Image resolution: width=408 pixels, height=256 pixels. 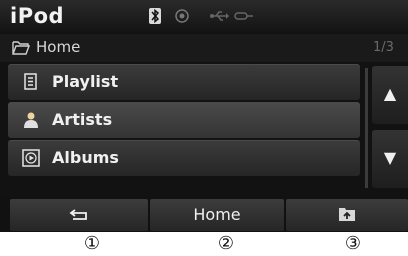 What do you see at coordinates (31, 158) in the screenshot?
I see `album-icon` at bounding box center [31, 158].